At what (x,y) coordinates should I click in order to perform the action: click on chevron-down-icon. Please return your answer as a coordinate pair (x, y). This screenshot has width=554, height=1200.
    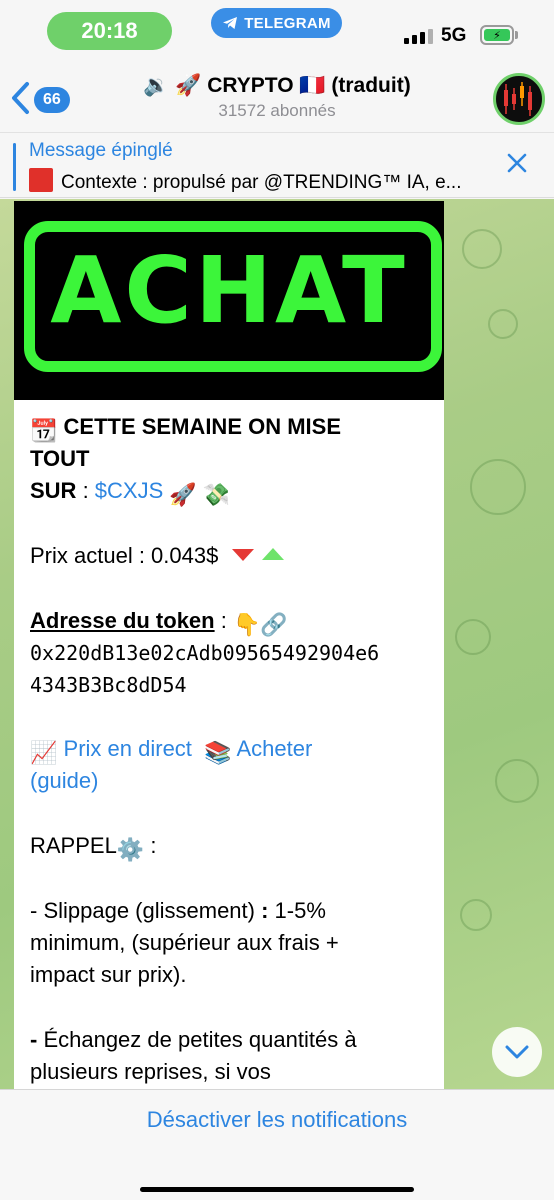
    Looking at the image, I should click on (517, 1052).